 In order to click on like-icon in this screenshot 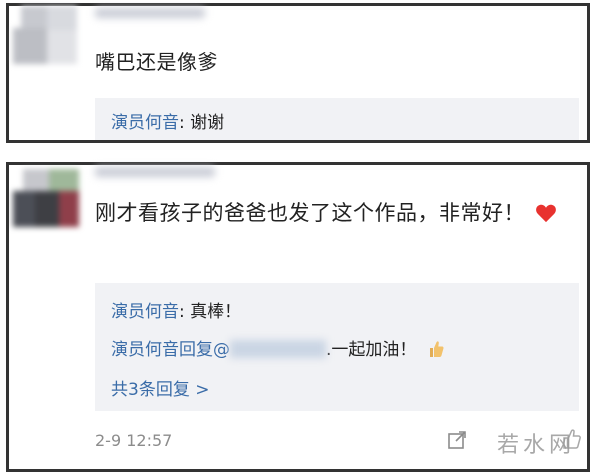, I will do `click(572, 439)`.